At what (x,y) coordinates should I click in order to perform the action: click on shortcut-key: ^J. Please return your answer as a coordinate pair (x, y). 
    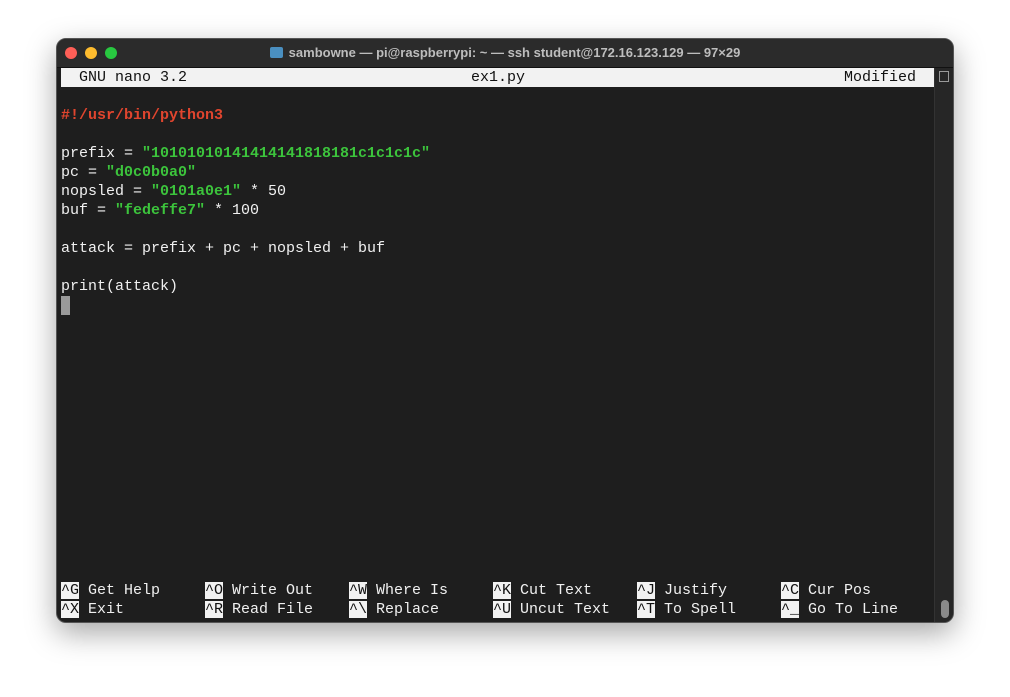
    Looking at the image, I should click on (646, 590).